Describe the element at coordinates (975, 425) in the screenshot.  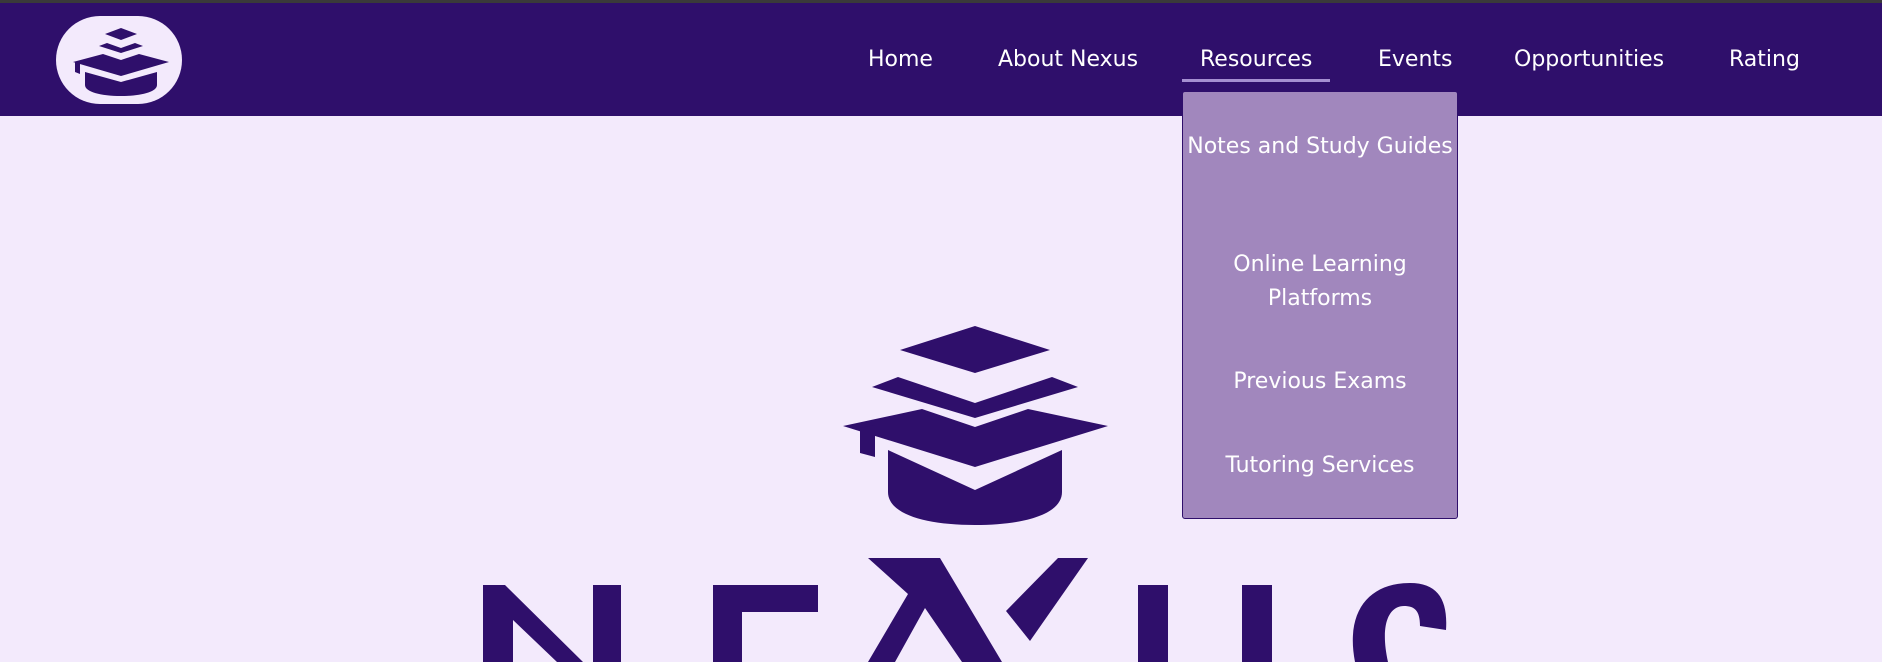
I see `graduation-cap-stack-icon` at that location.